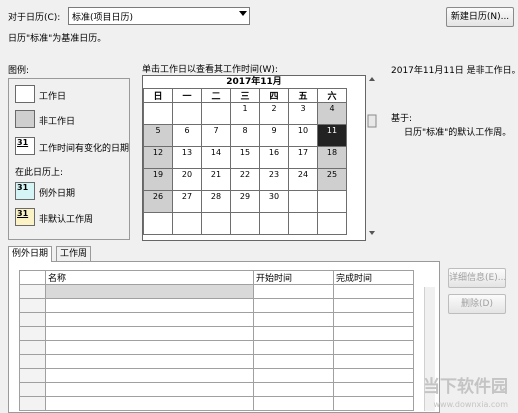 The height and width of the screenshot is (413, 518). What do you see at coordinates (303, 130) in the screenshot?
I see `day-number: 10` at bounding box center [303, 130].